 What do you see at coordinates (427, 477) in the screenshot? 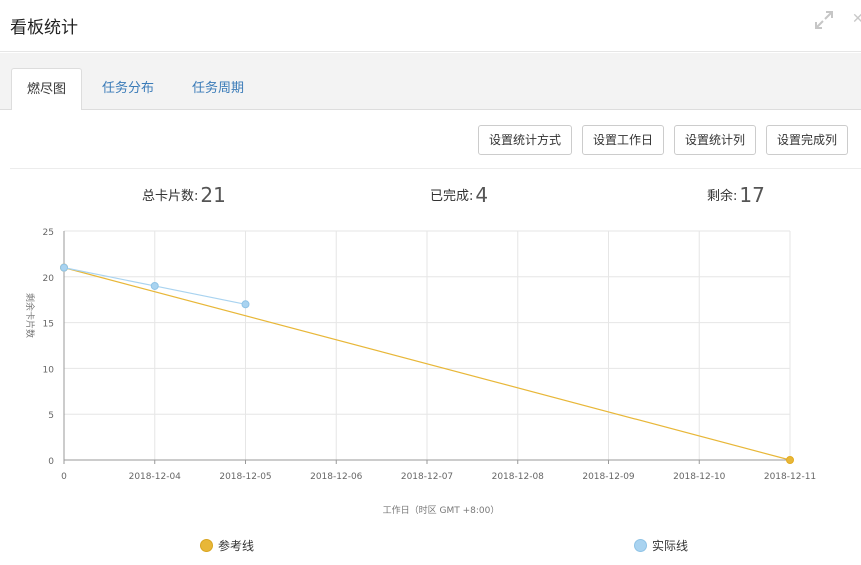
I see `x-tick-label: 2018-12-07` at bounding box center [427, 477].